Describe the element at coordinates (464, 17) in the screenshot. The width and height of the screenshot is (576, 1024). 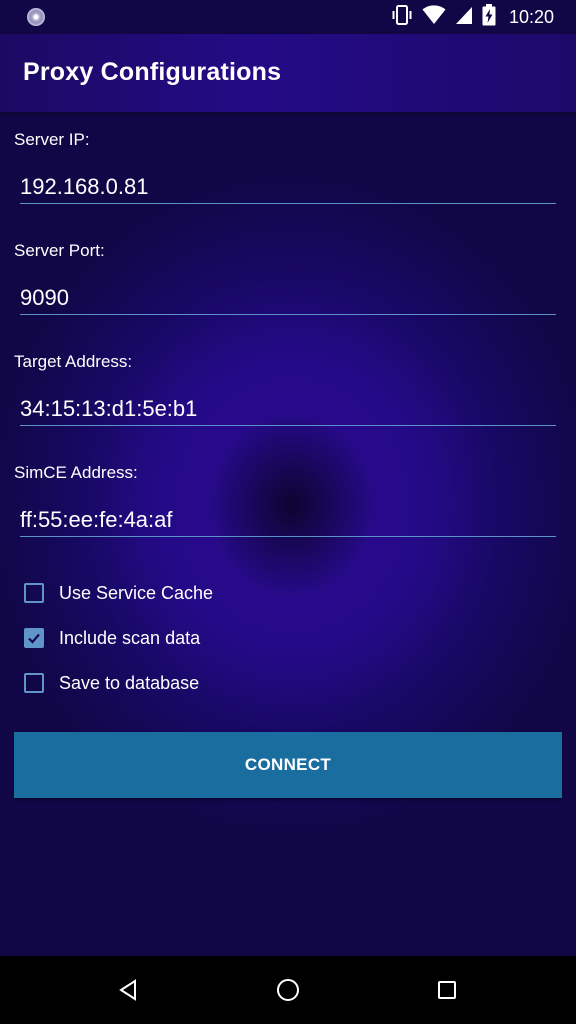
I see `signal-icon` at that location.